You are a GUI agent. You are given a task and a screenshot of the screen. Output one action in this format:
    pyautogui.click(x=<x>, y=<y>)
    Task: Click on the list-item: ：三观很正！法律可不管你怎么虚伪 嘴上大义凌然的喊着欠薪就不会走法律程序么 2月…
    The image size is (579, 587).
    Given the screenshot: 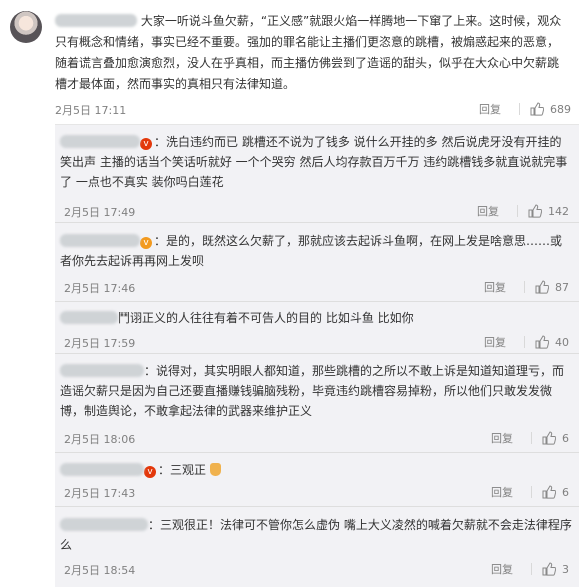 What is the action you would take?
    pyautogui.click(x=316, y=547)
    